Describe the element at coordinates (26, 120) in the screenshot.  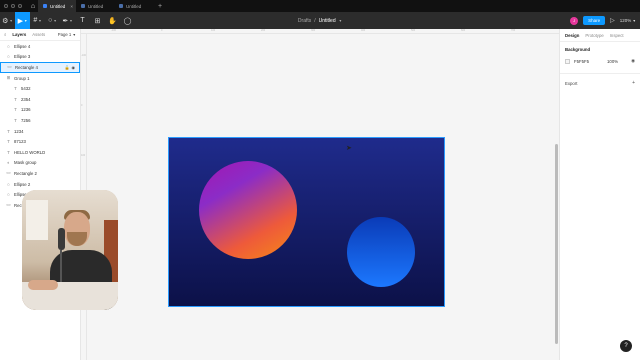
I see `layer-name: 7256` at that location.